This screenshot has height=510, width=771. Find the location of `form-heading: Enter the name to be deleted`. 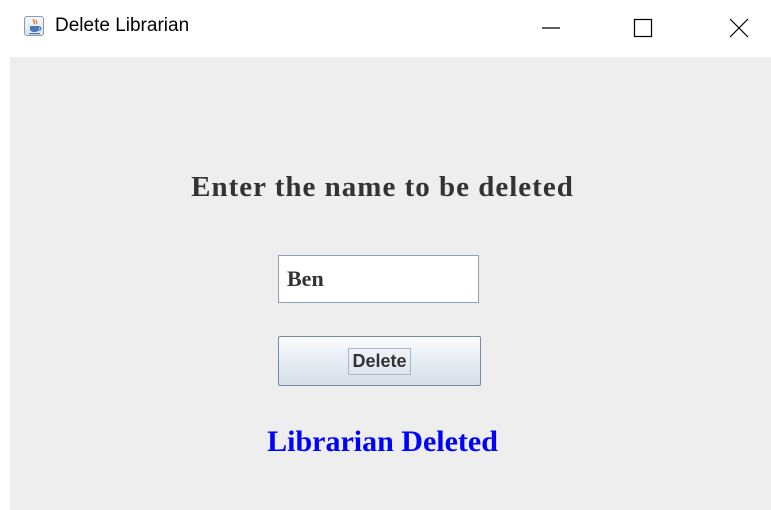

form-heading: Enter the name to be deleted is located at coordinates (382, 187).